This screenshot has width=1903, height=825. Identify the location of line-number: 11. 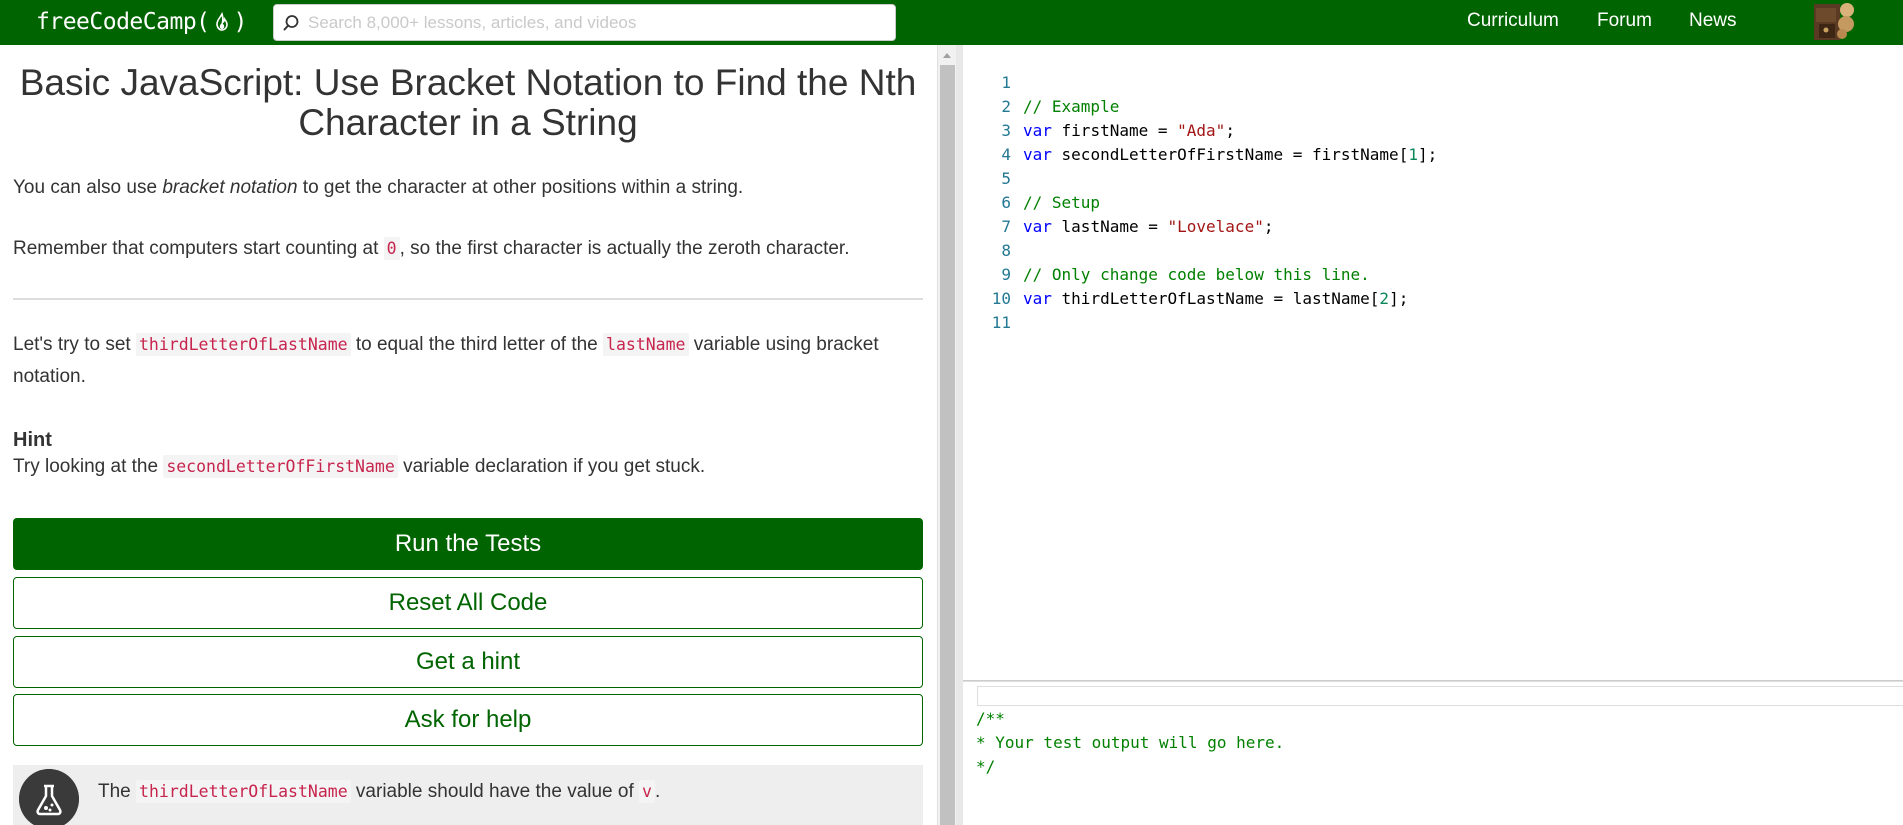
(1001, 322).